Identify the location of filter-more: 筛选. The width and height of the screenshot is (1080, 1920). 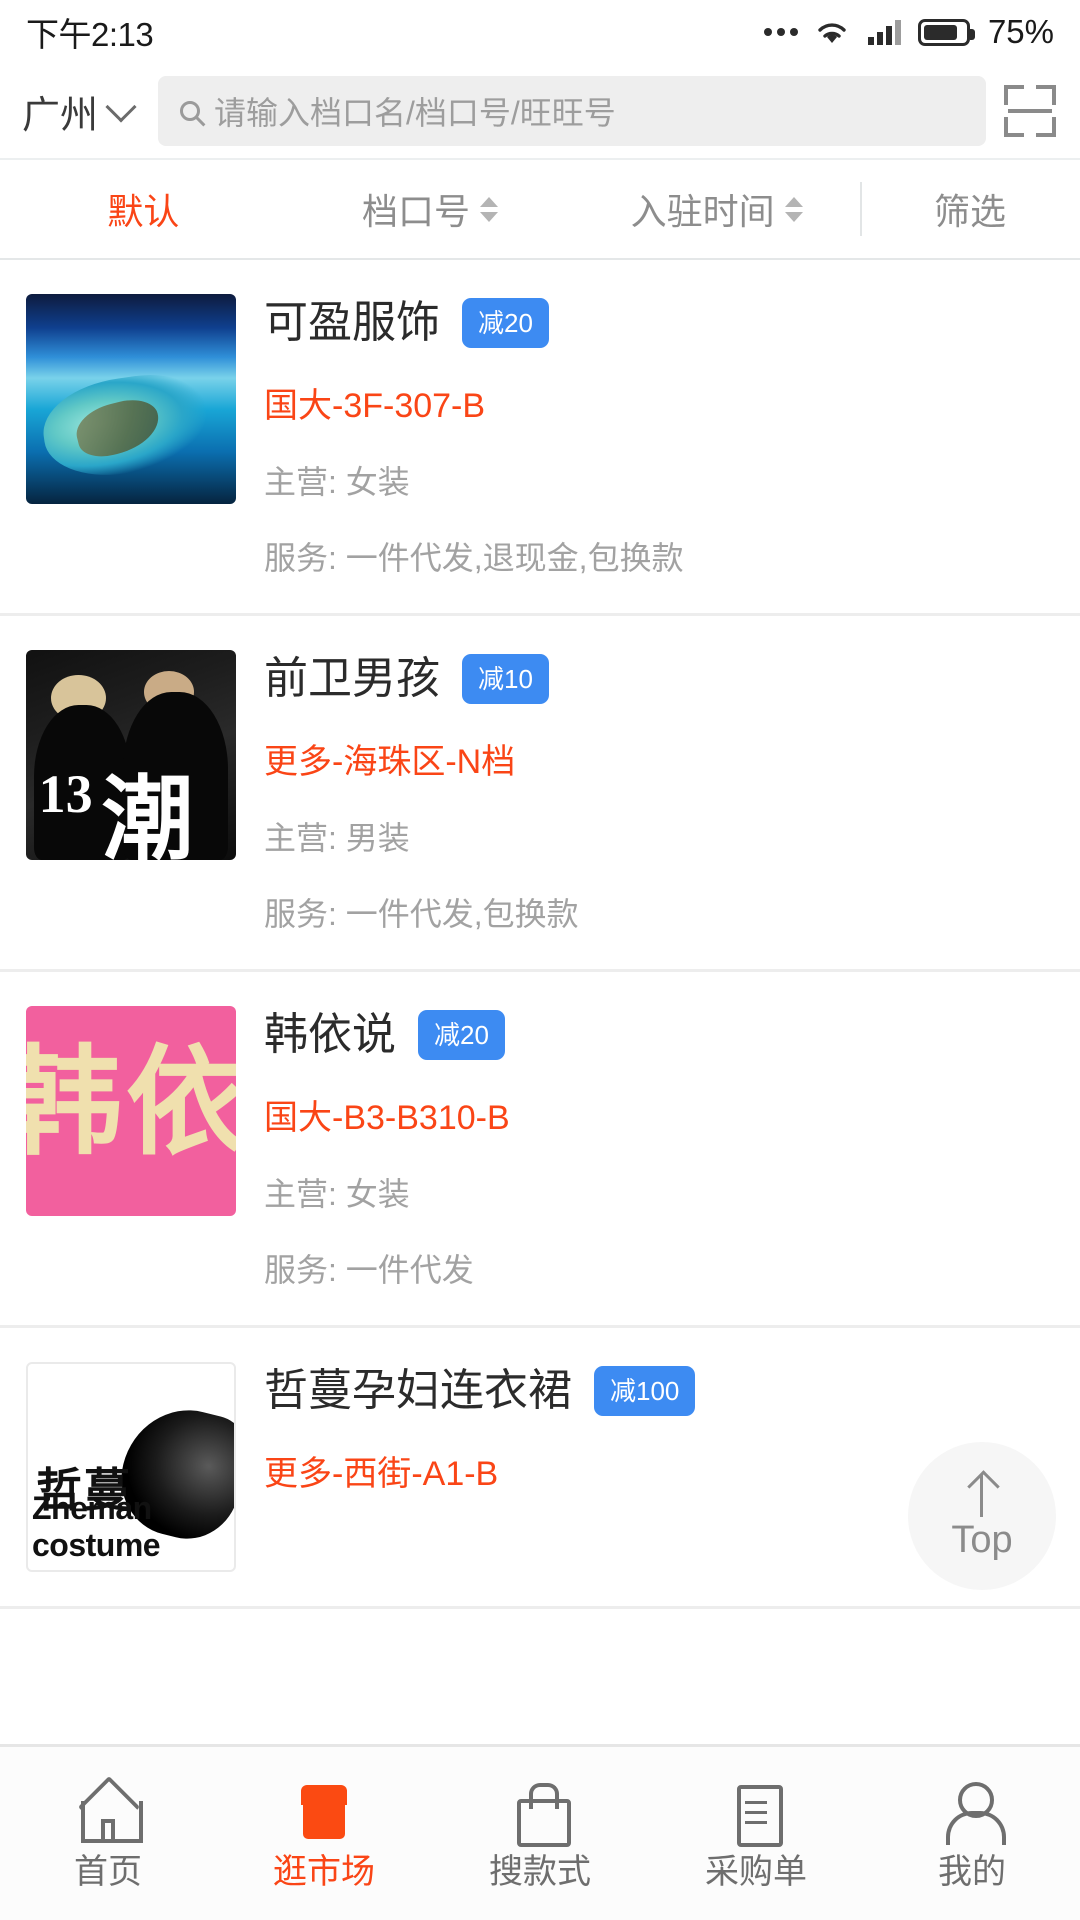
(970, 209).